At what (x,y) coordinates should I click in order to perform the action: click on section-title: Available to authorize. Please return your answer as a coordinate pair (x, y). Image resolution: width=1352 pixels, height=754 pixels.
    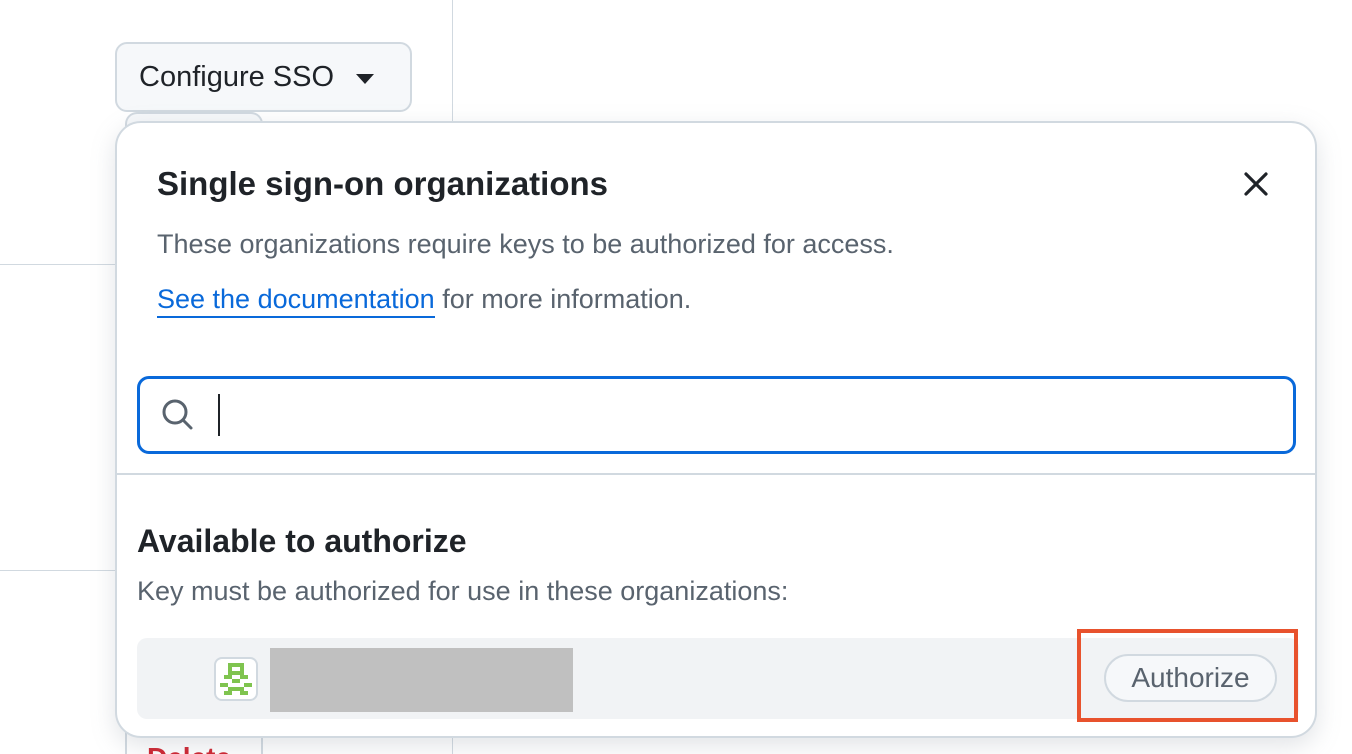
    Looking at the image, I should click on (302, 541).